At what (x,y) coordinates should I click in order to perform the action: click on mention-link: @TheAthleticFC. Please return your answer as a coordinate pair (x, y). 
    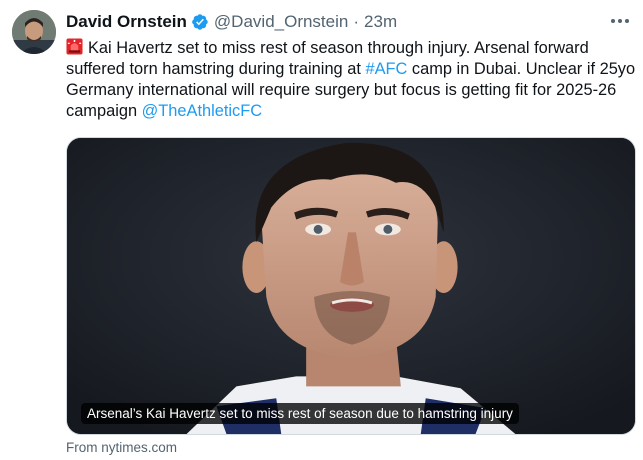
    Looking at the image, I should click on (202, 111).